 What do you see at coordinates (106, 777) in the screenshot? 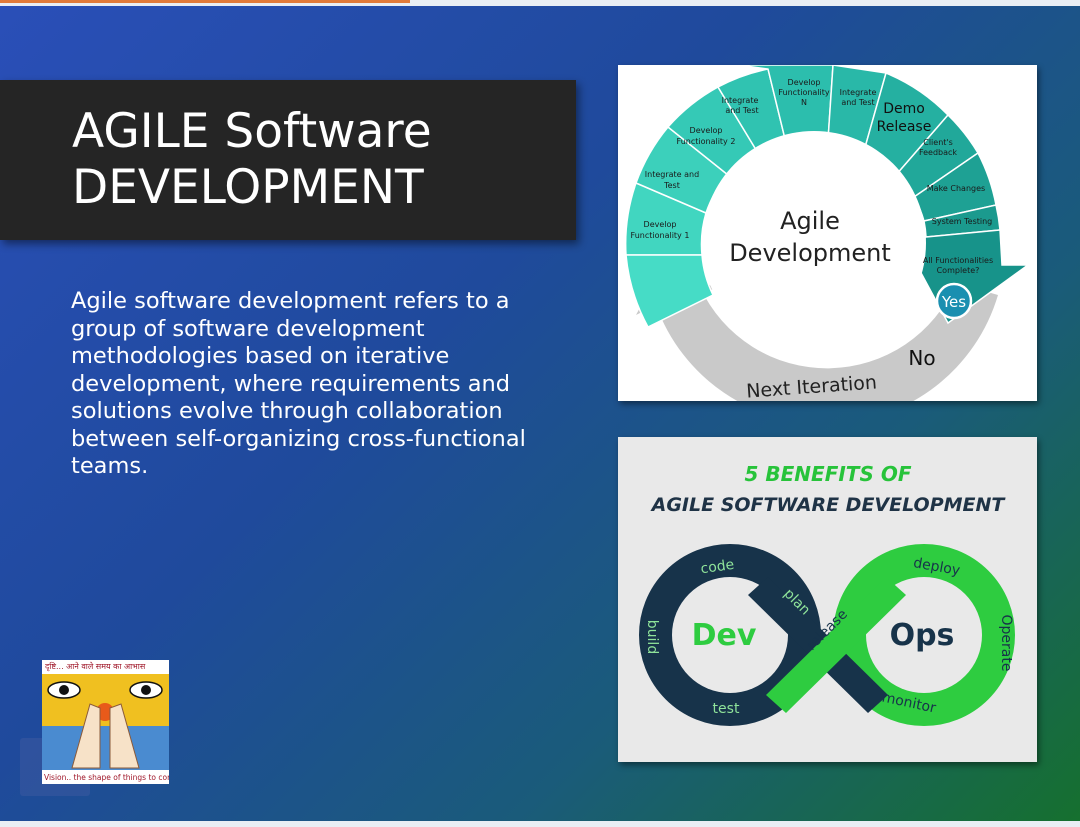
I see `logo-bottom-text: Vision.. the shape of things to come` at bounding box center [106, 777].